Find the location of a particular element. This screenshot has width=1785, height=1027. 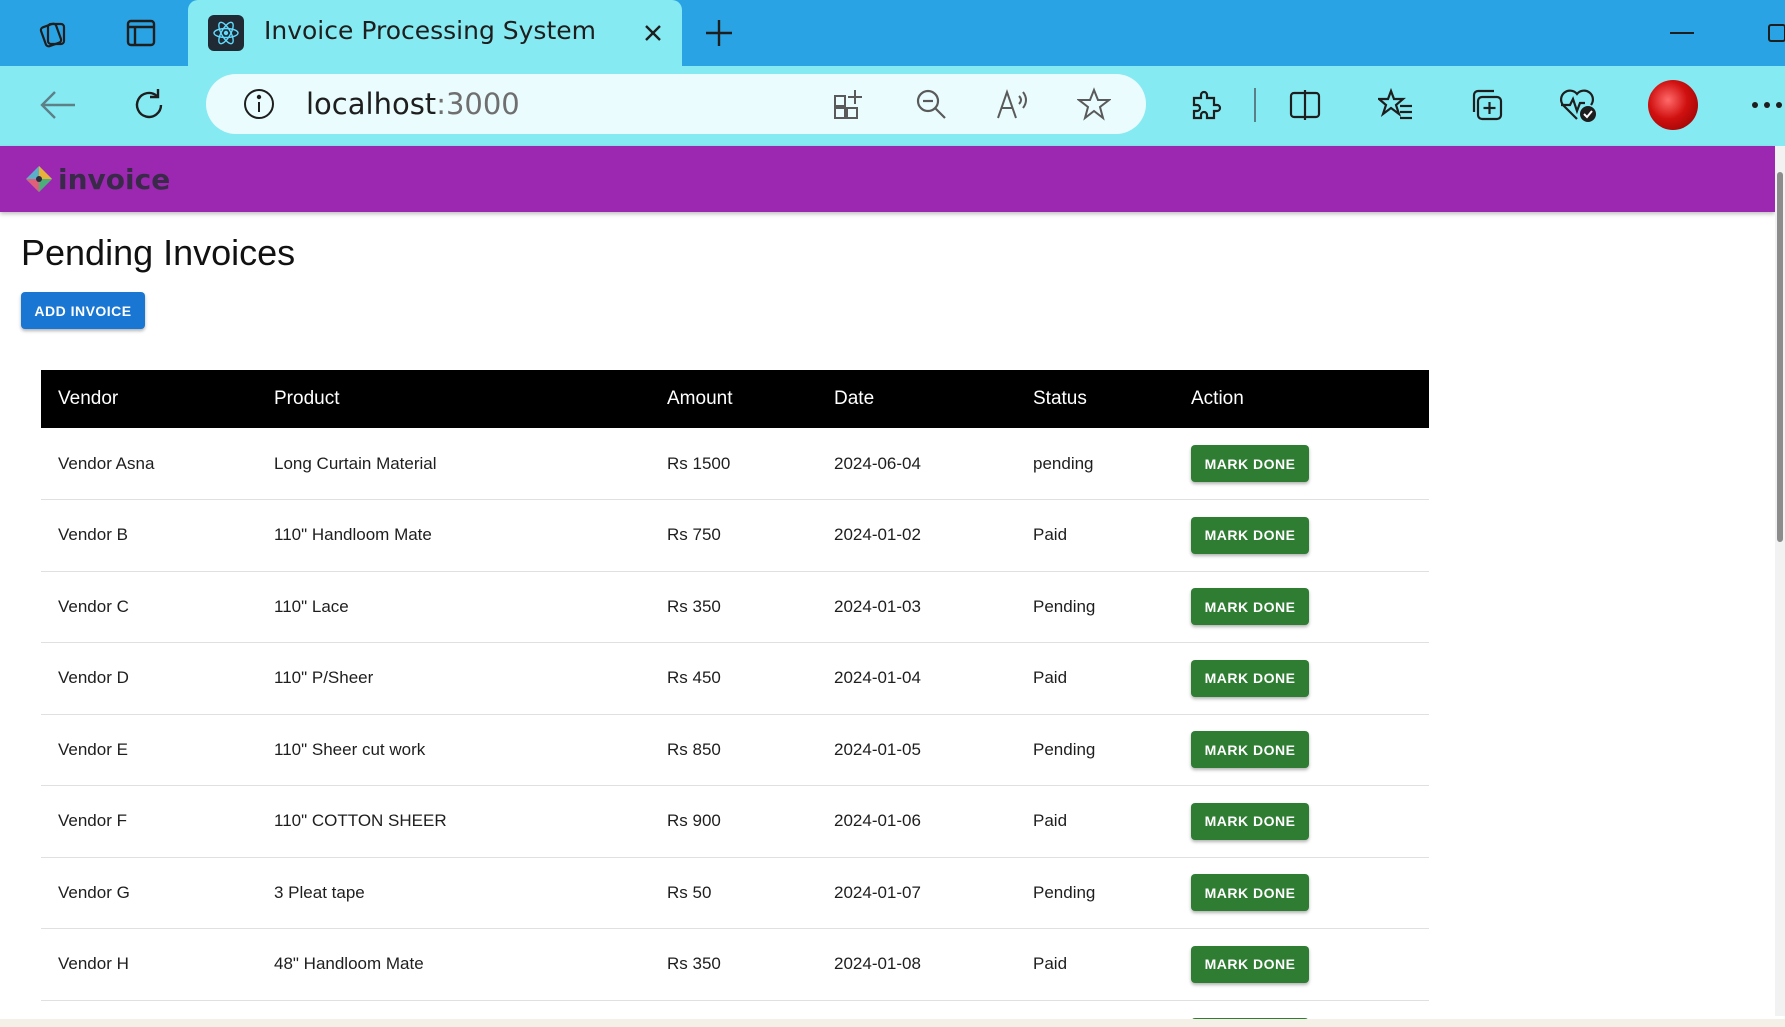

cell-product: 48" Handloom Mate is located at coordinates (349, 964).